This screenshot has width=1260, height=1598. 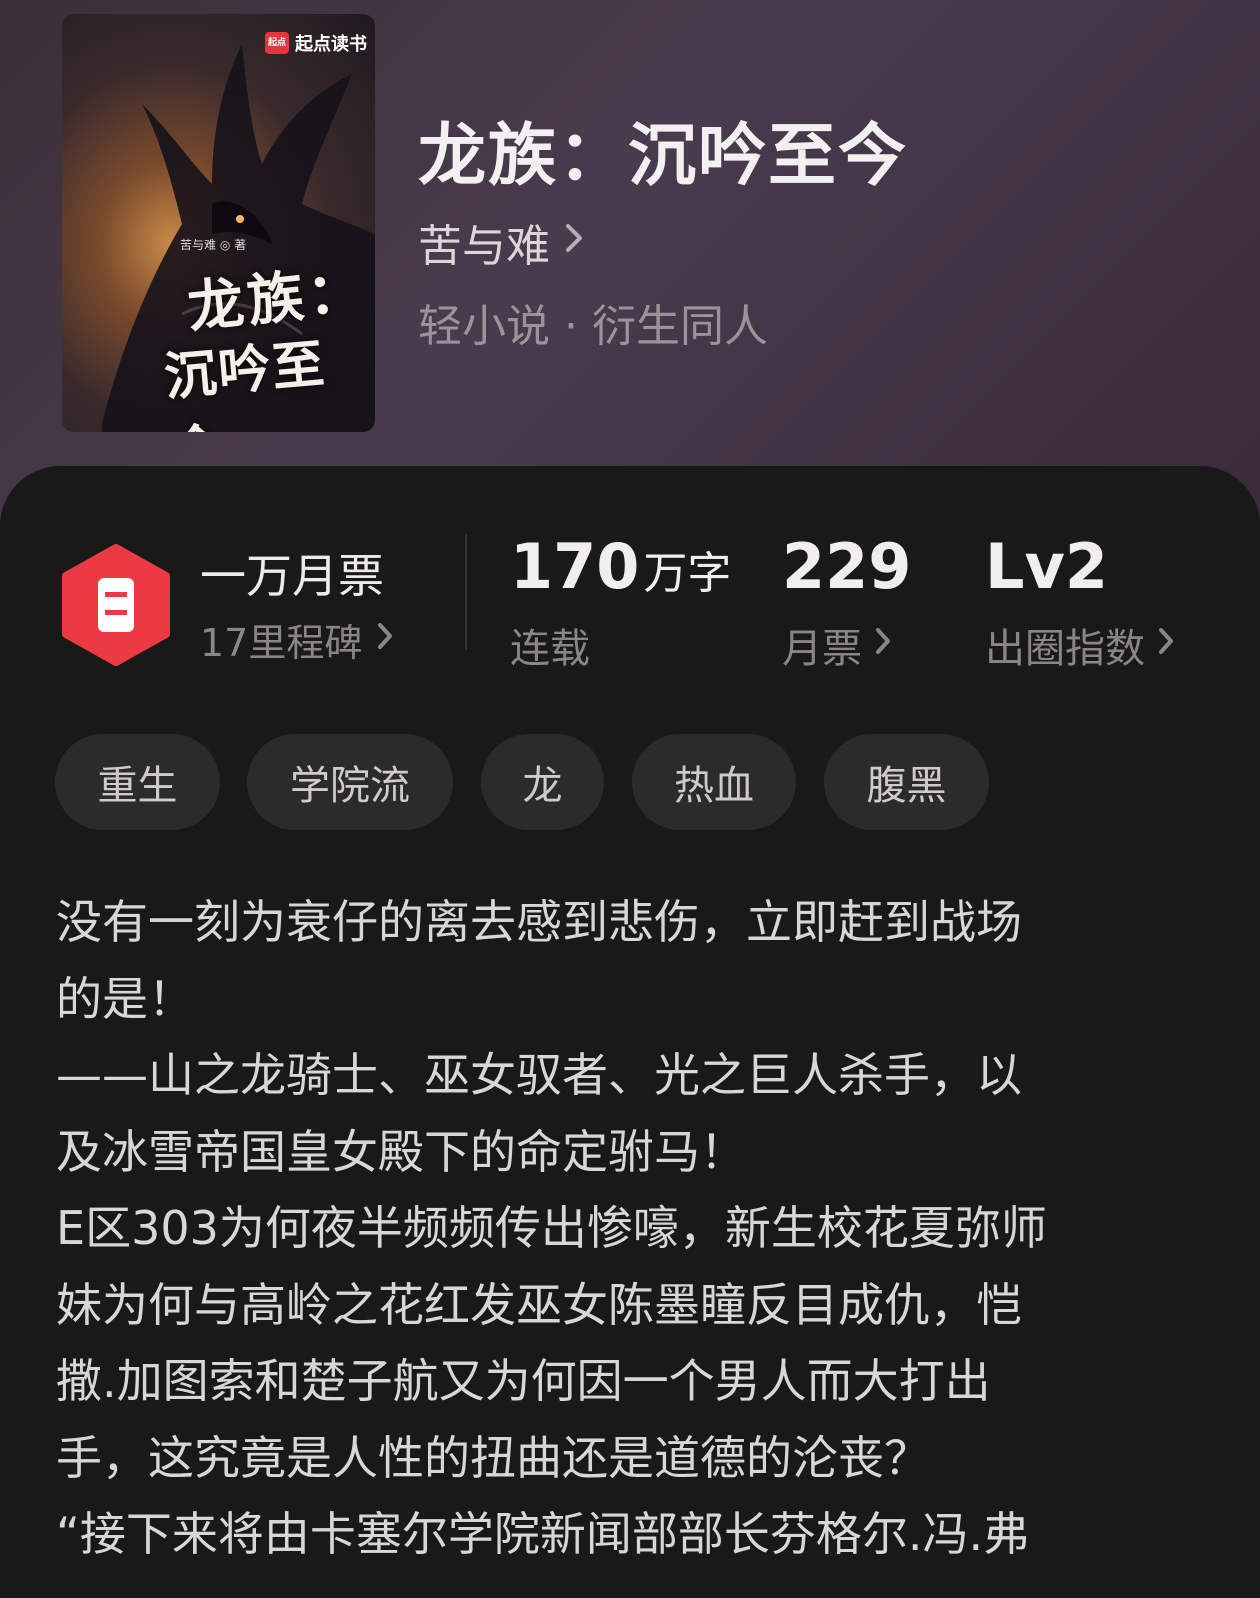 I want to click on popularity-index-label: 出圈指数, so click(x=1065, y=649).